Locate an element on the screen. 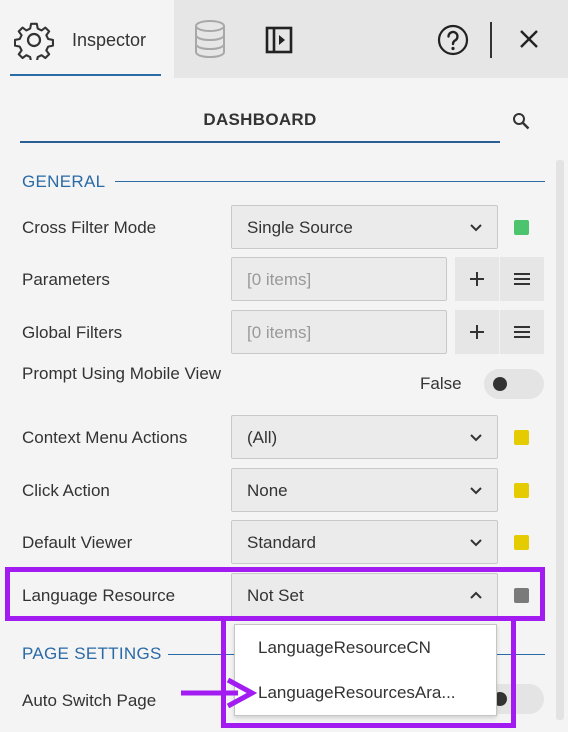 This screenshot has width=568, height=732. annotation-arrow-icon is located at coordinates (219, 693).